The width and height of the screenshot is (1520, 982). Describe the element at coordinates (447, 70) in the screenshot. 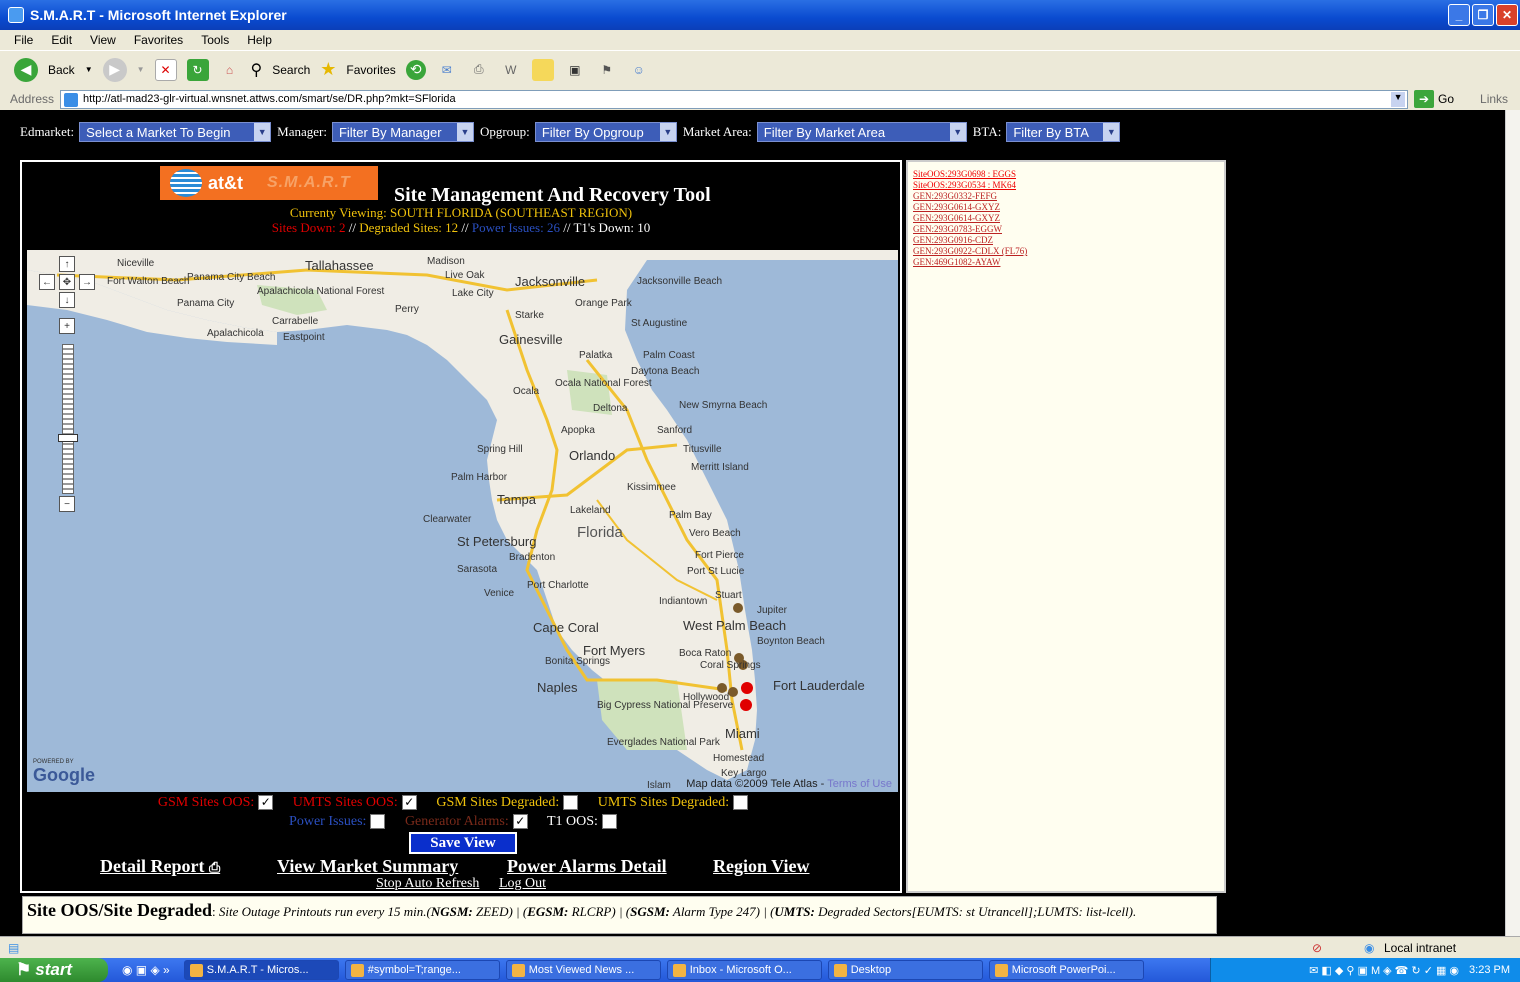

I see `mail-icon: ✉` at that location.